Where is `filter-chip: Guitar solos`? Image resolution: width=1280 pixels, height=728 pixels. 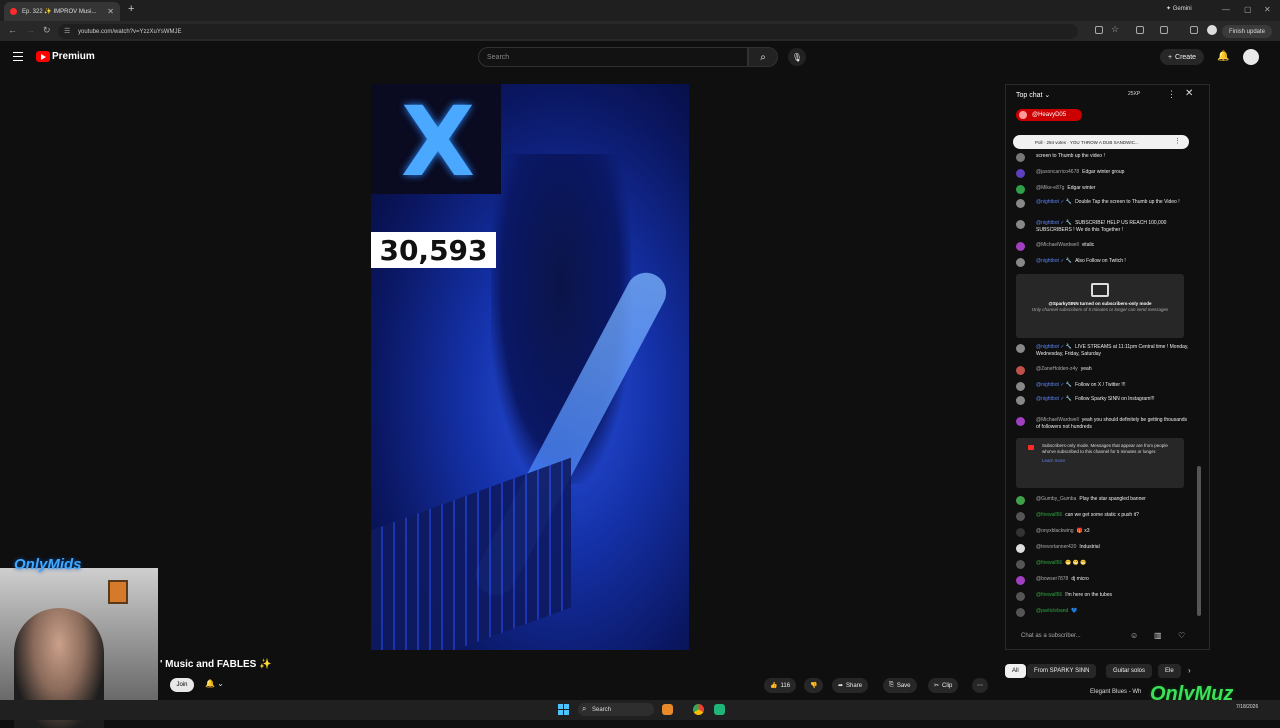
filter-chip: Guitar solos is located at coordinates (1129, 671).